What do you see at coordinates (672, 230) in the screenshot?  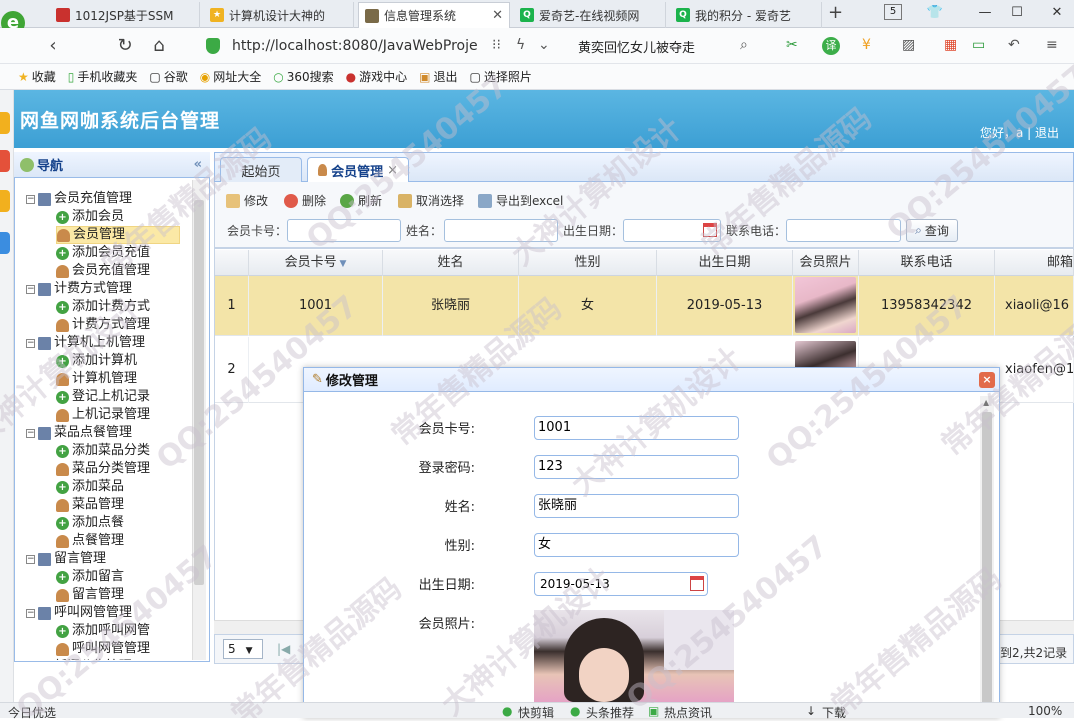 I see `filter-birth-input` at bounding box center [672, 230].